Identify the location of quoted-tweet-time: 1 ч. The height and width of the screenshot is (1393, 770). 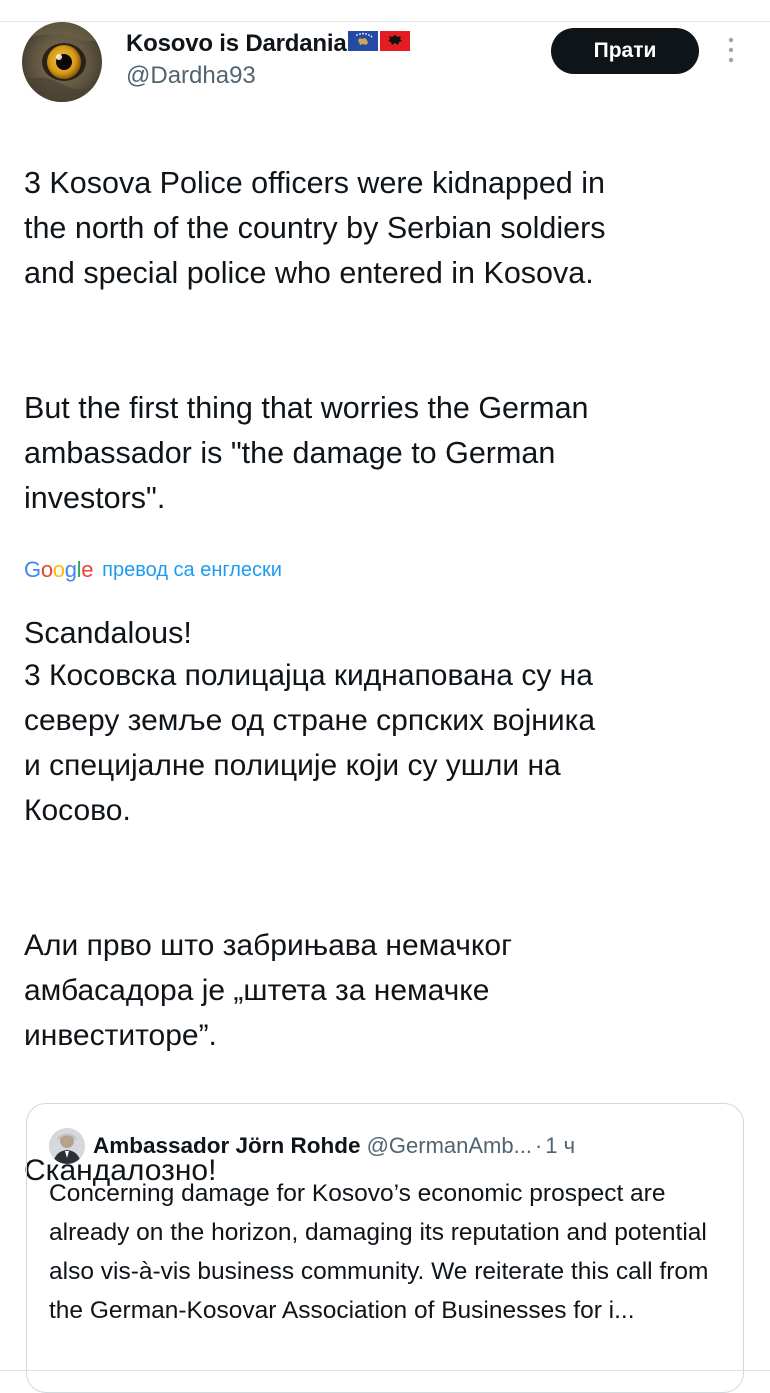
(560, 1146).